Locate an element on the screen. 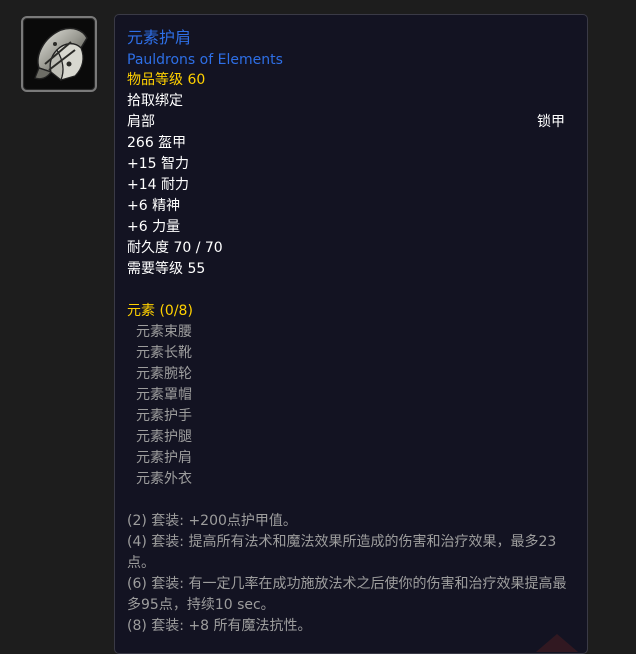  set-piece: 元素外衣 is located at coordinates (164, 479).